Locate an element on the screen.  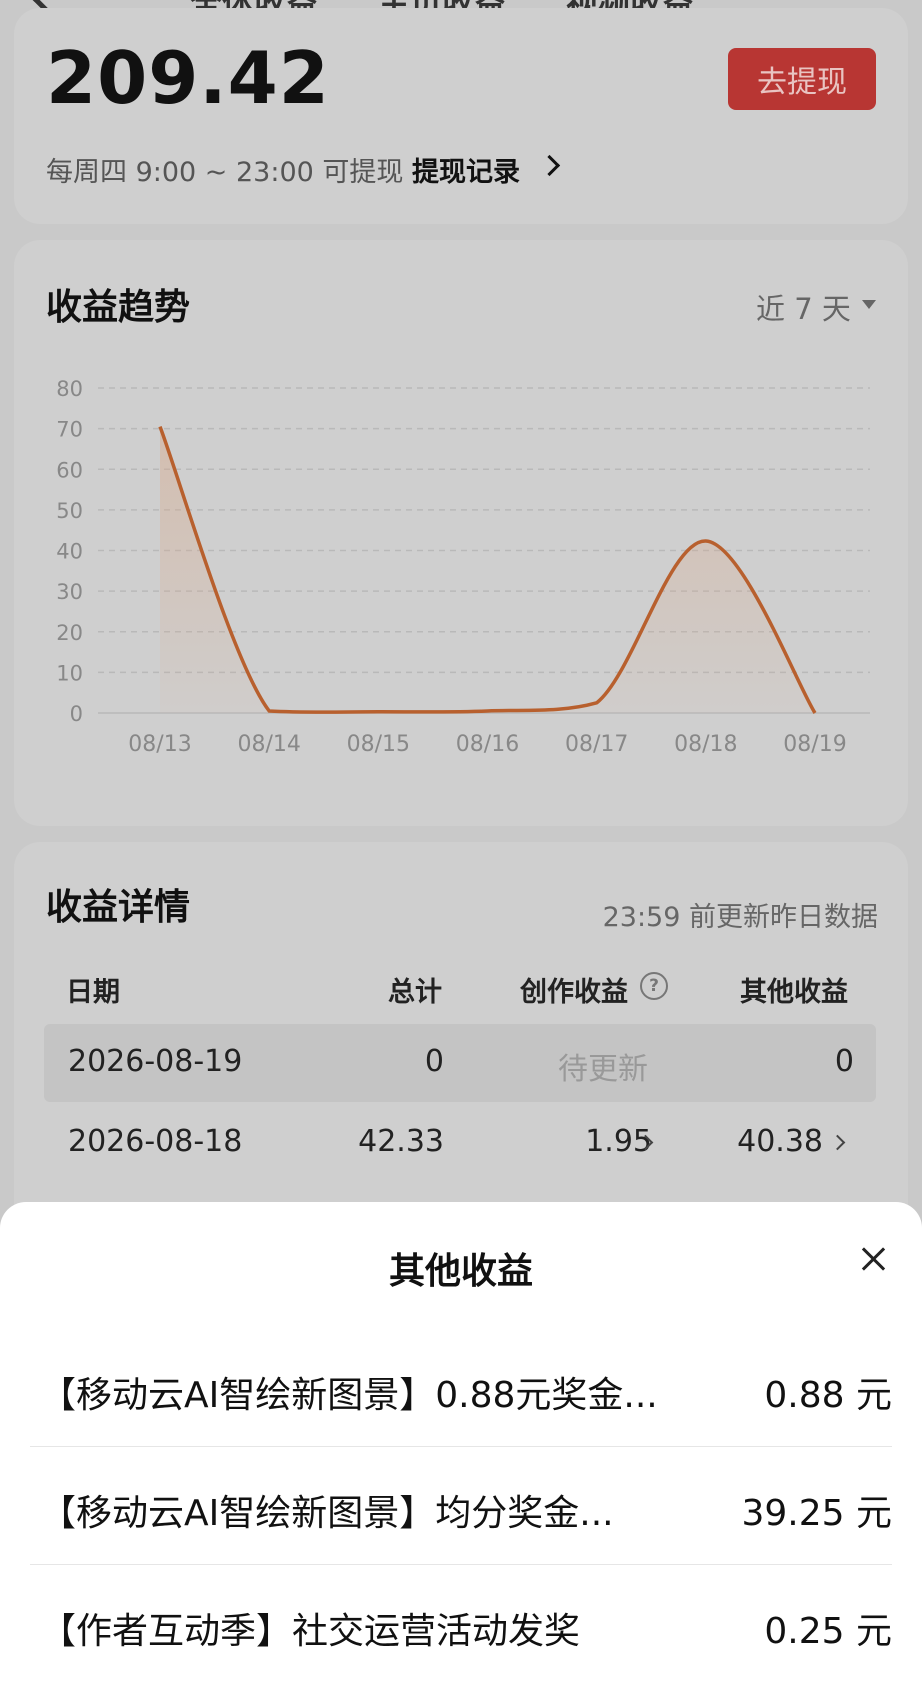
x-tick-label: 08/14 is located at coordinates (268, 744).